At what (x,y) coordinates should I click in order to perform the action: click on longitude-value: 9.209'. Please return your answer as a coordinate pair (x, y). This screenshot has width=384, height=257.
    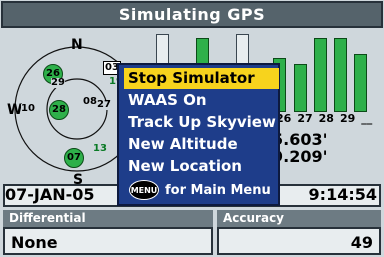
    Looking at the image, I should click on (300, 156).